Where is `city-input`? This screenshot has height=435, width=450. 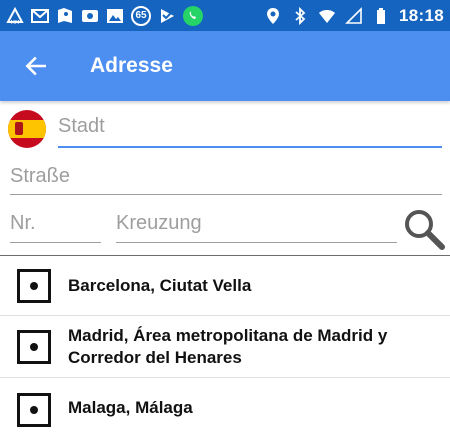
city-input is located at coordinates (250, 126).